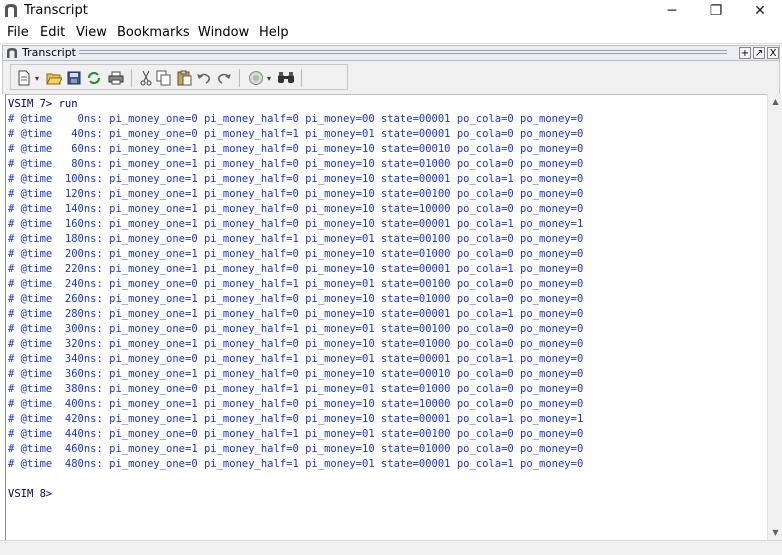 Image resolution: width=782 pixels, height=555 pixels. Describe the element at coordinates (745, 53) in the screenshot. I see `panel-dock-button: +` at that location.